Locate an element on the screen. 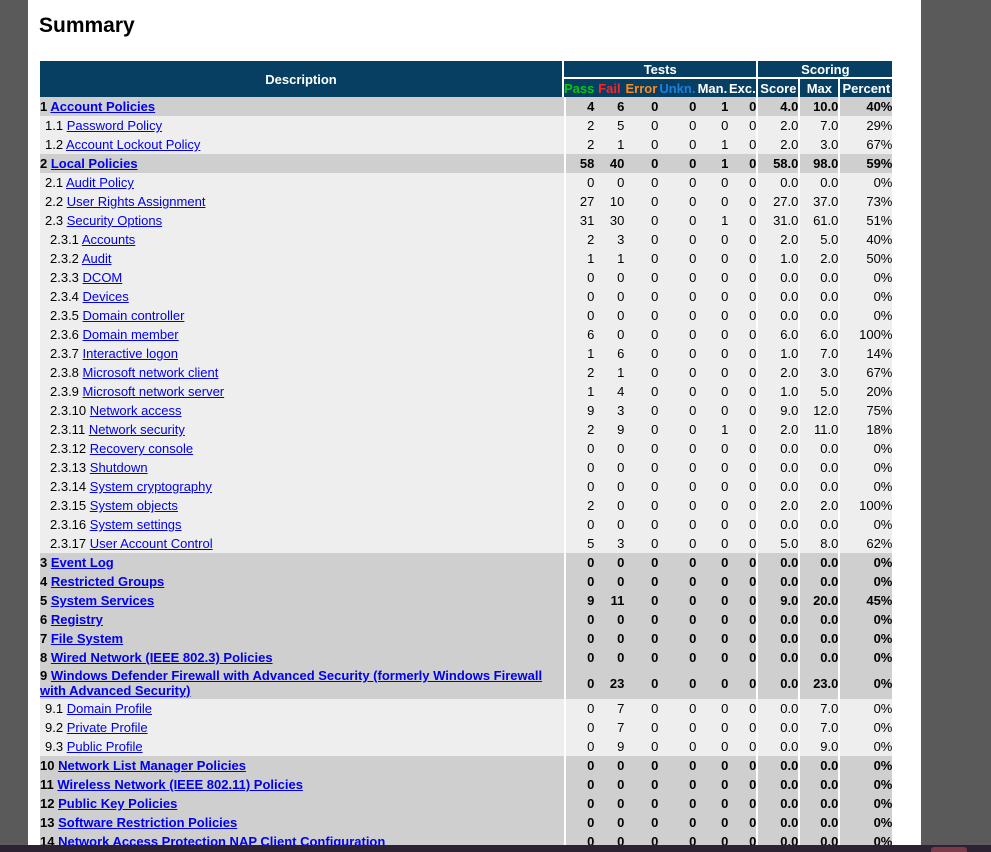  section-link: Restricted Groups is located at coordinates (107, 581).